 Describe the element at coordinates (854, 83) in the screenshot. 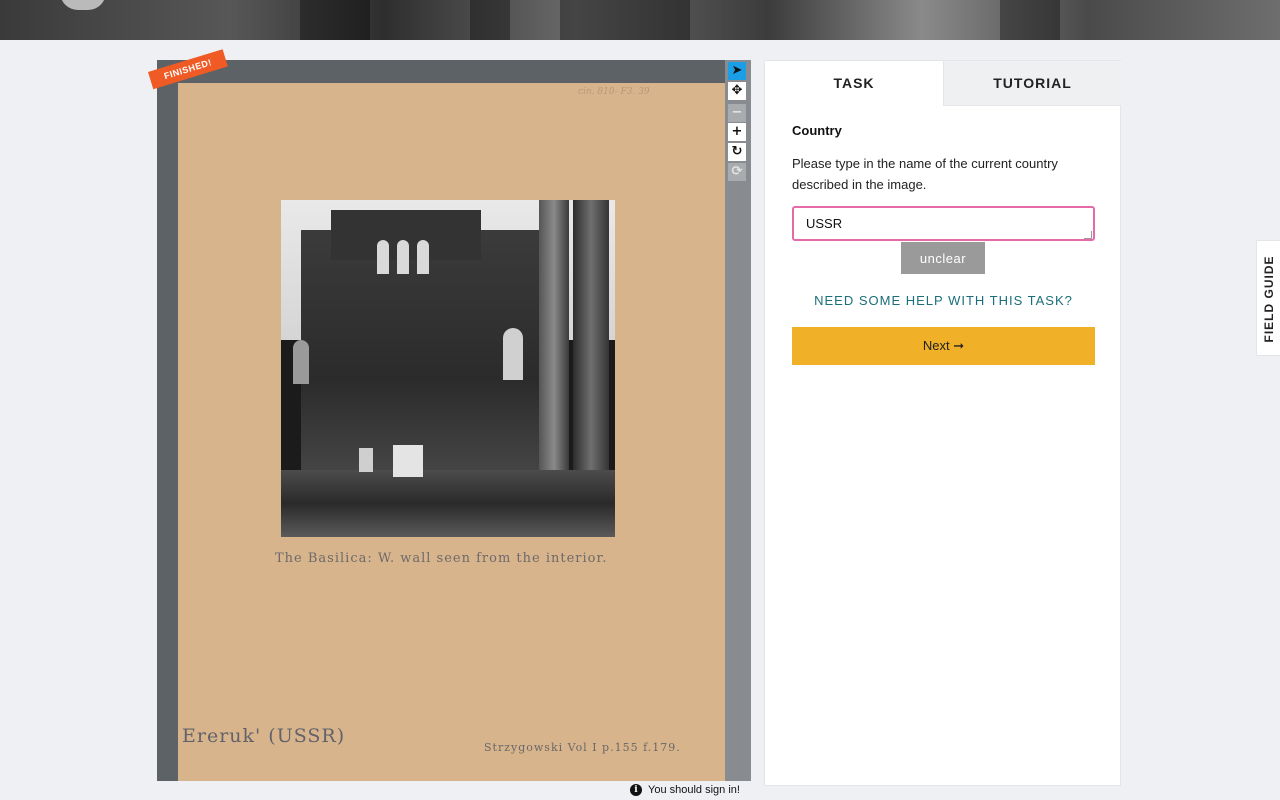

I see `tab-task: TASK` at that location.